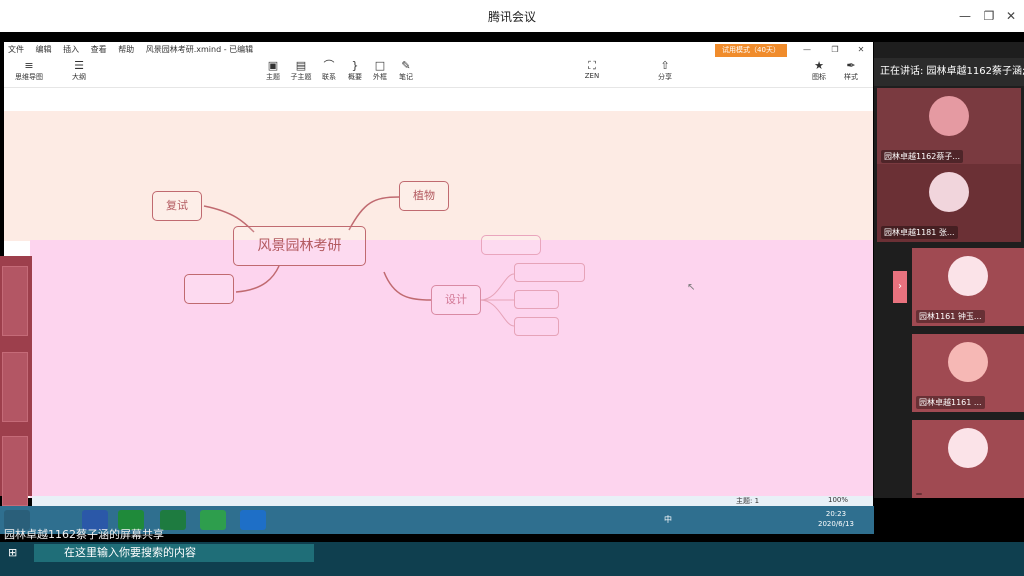 The image size is (1024, 576). What do you see at coordinates (836, 514) in the screenshot?
I see `tray-time: 20:23` at bounding box center [836, 514].